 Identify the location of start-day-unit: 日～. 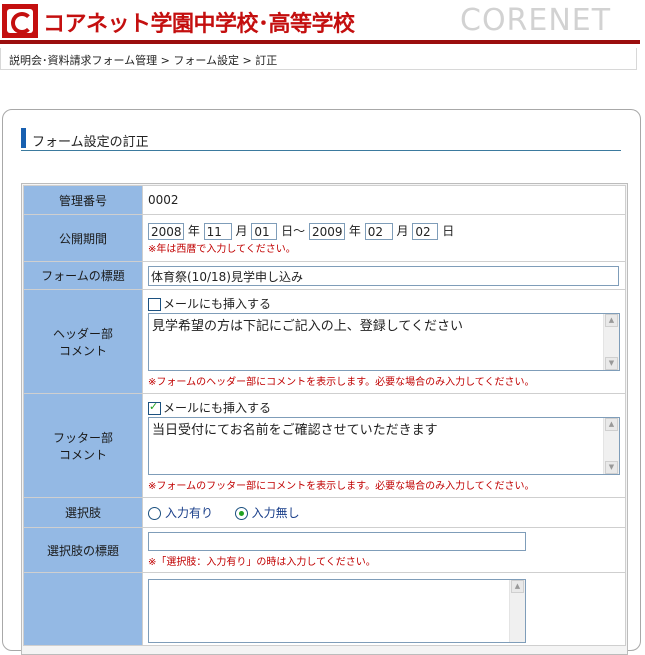
(293, 230).